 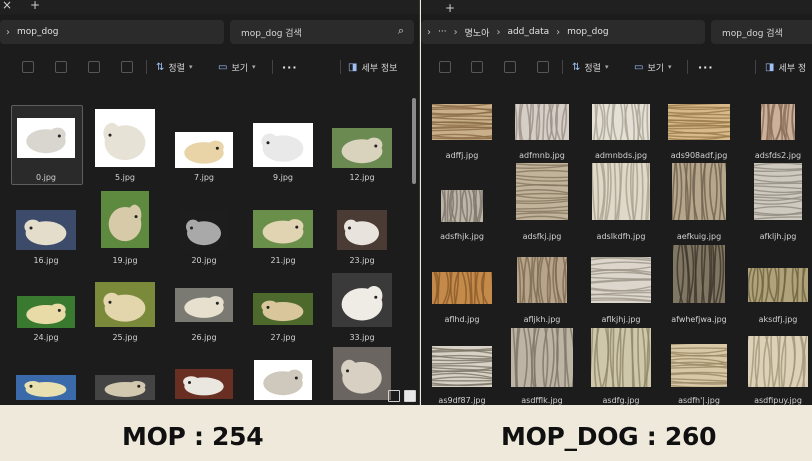 What do you see at coordinates (410, 396) in the screenshot?
I see `thumbnail-view-icon` at bounding box center [410, 396].